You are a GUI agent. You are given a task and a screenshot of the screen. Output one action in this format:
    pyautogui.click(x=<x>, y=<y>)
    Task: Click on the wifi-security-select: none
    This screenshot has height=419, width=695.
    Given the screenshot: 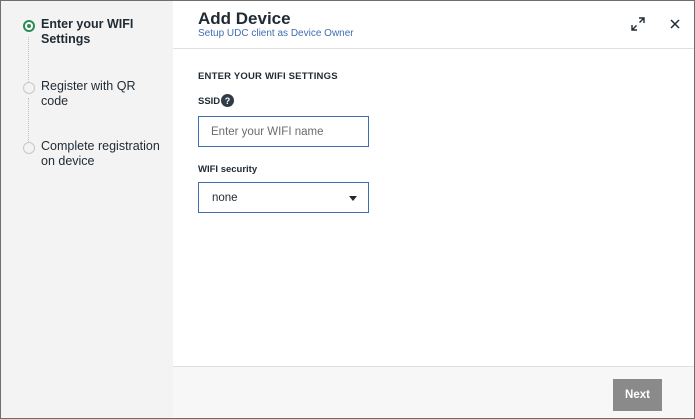 What is the action you would take?
    pyautogui.click(x=283, y=197)
    